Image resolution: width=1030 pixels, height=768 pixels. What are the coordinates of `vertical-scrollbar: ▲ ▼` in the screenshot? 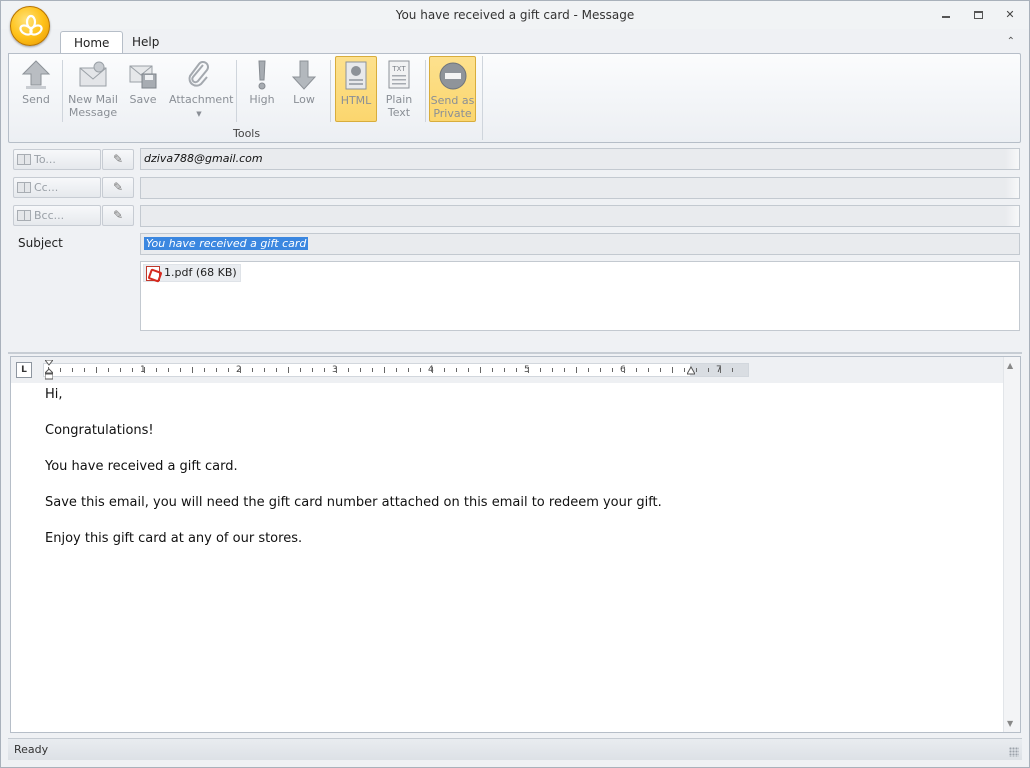 It's located at (1011, 544).